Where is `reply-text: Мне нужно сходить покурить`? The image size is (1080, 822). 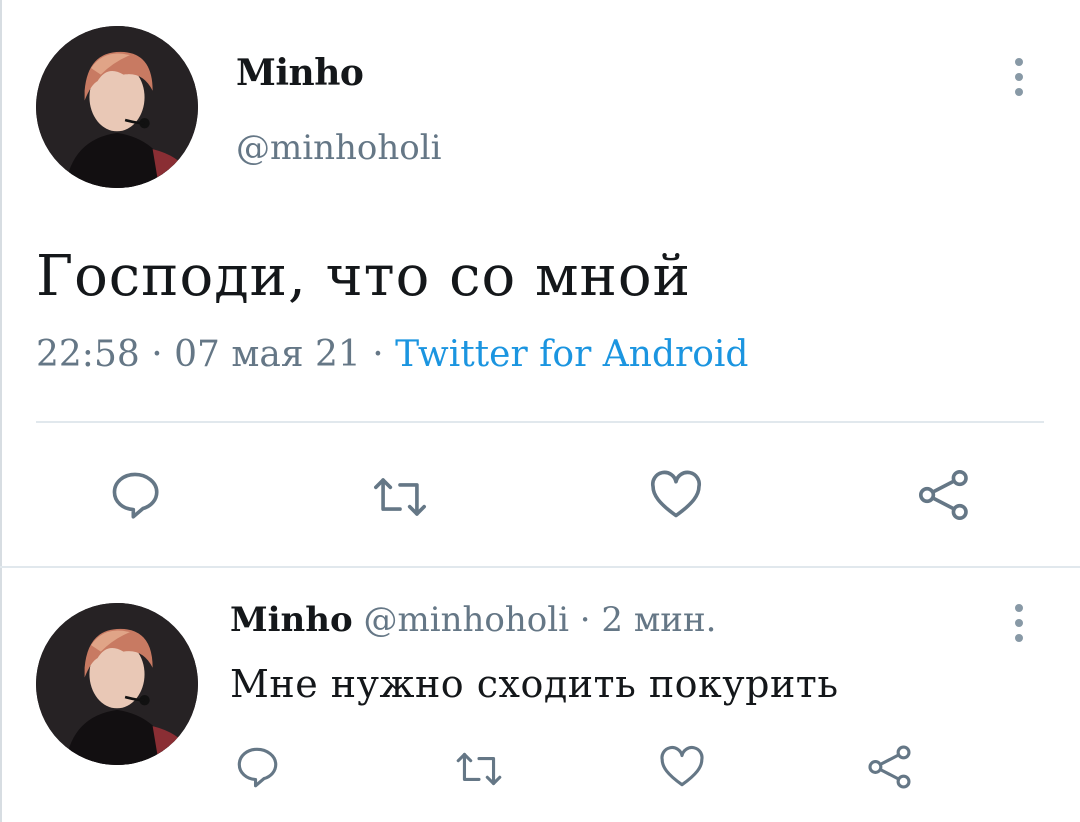 reply-text: Мне нужно сходить покурить is located at coordinates (534, 684).